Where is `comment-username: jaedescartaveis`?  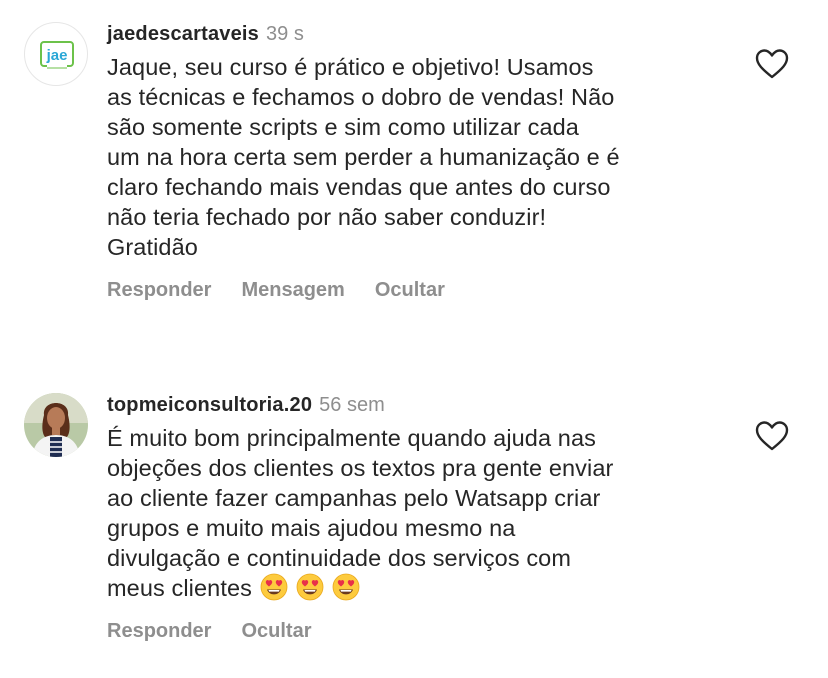
comment-username: jaedescartaveis is located at coordinates (183, 34).